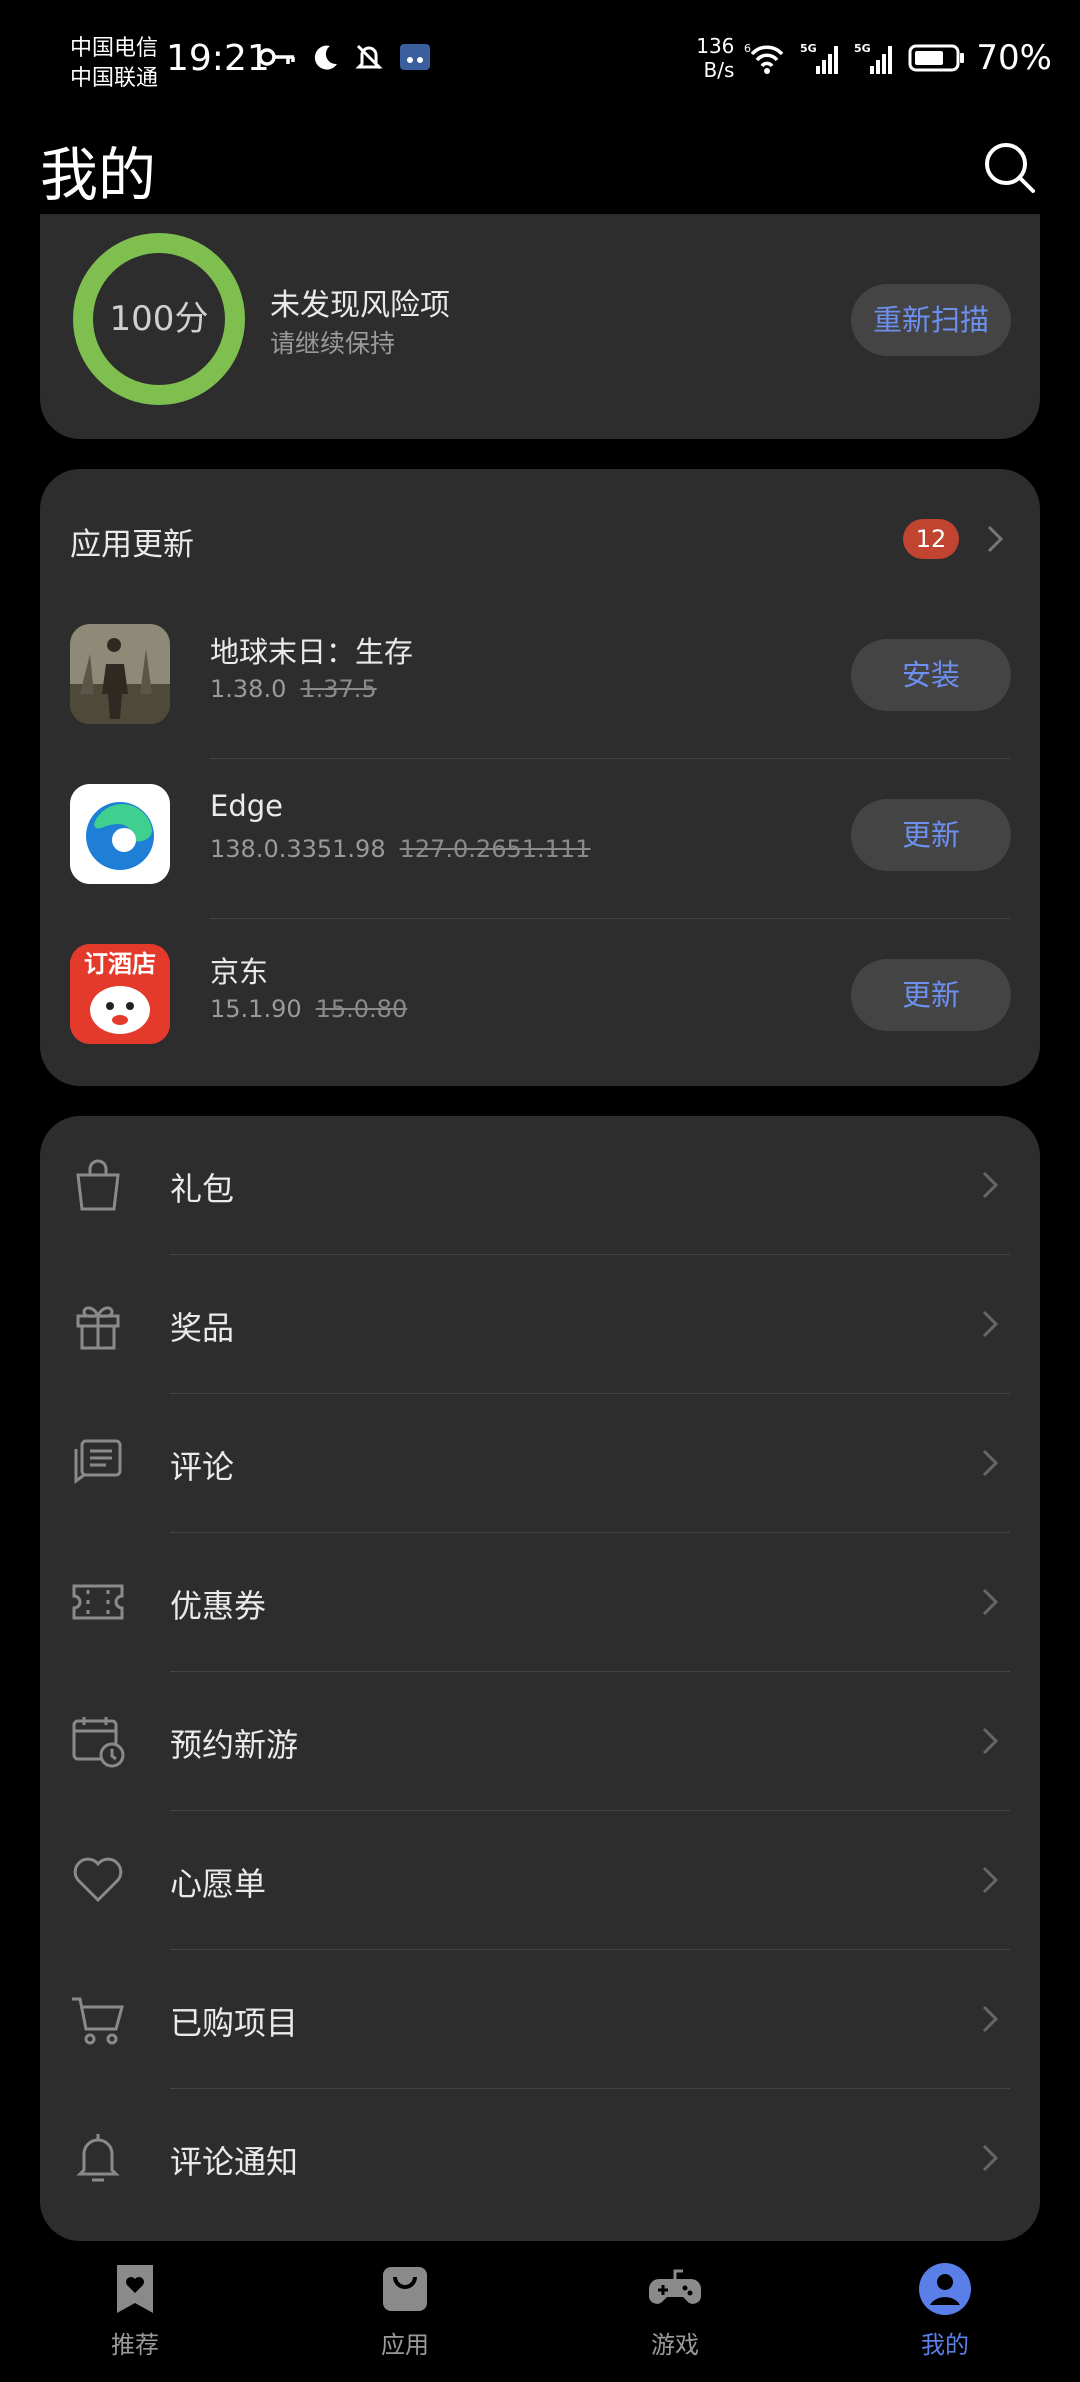  Describe the element at coordinates (234, 2023) in the screenshot. I see `menu-label: 已购项目` at that location.